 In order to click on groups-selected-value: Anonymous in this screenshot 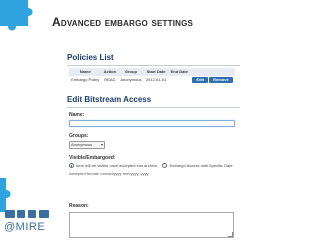, I will do `click(82, 144)`.